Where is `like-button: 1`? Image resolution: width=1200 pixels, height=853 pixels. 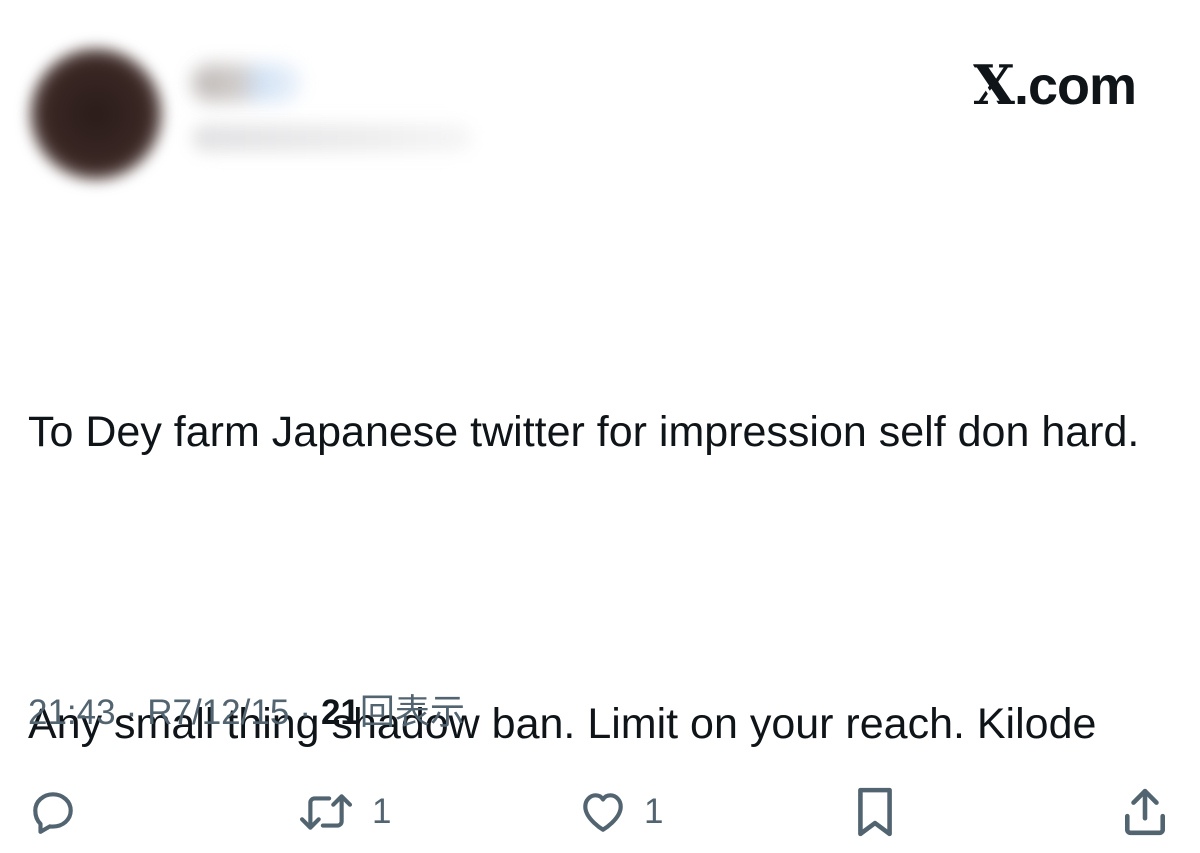
like-button: 1 is located at coordinates (620, 812).